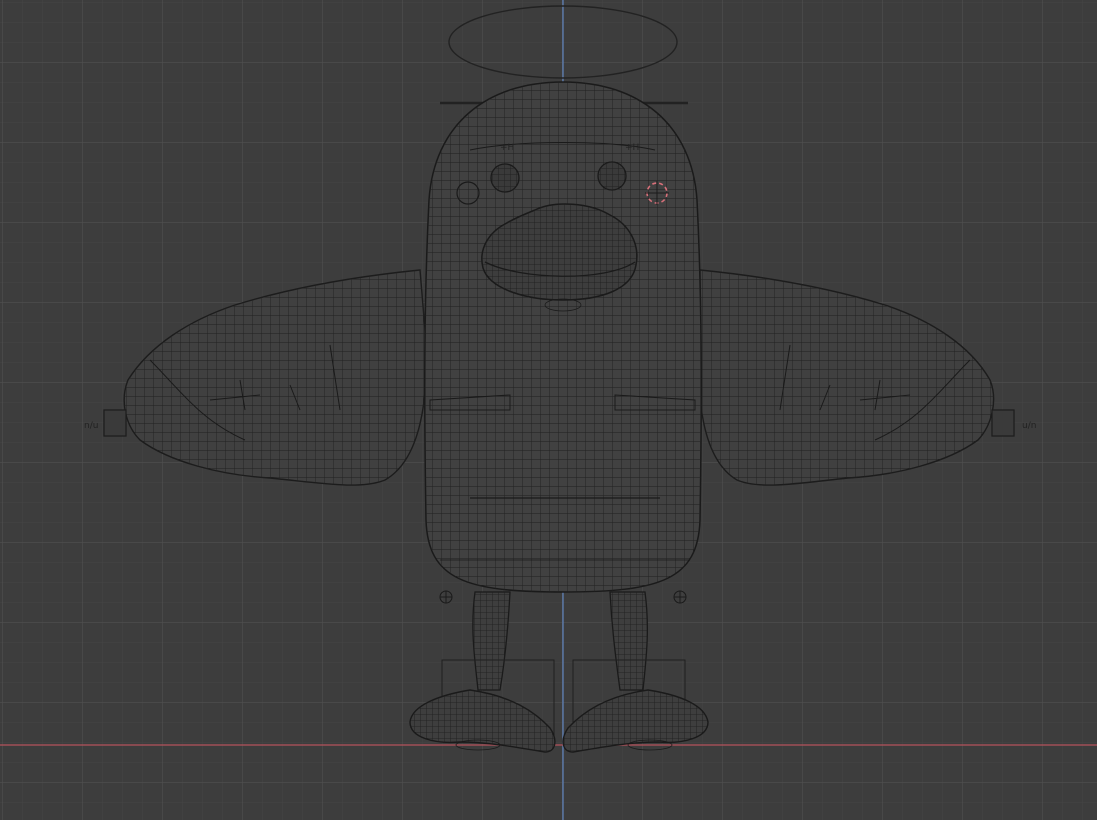  Describe the element at coordinates (446, 597) in the screenshot. I see `leg-pivot-left` at that location.